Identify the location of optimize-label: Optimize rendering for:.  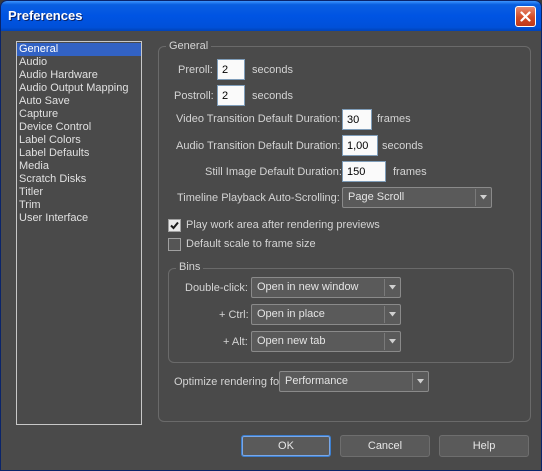
(230, 382).